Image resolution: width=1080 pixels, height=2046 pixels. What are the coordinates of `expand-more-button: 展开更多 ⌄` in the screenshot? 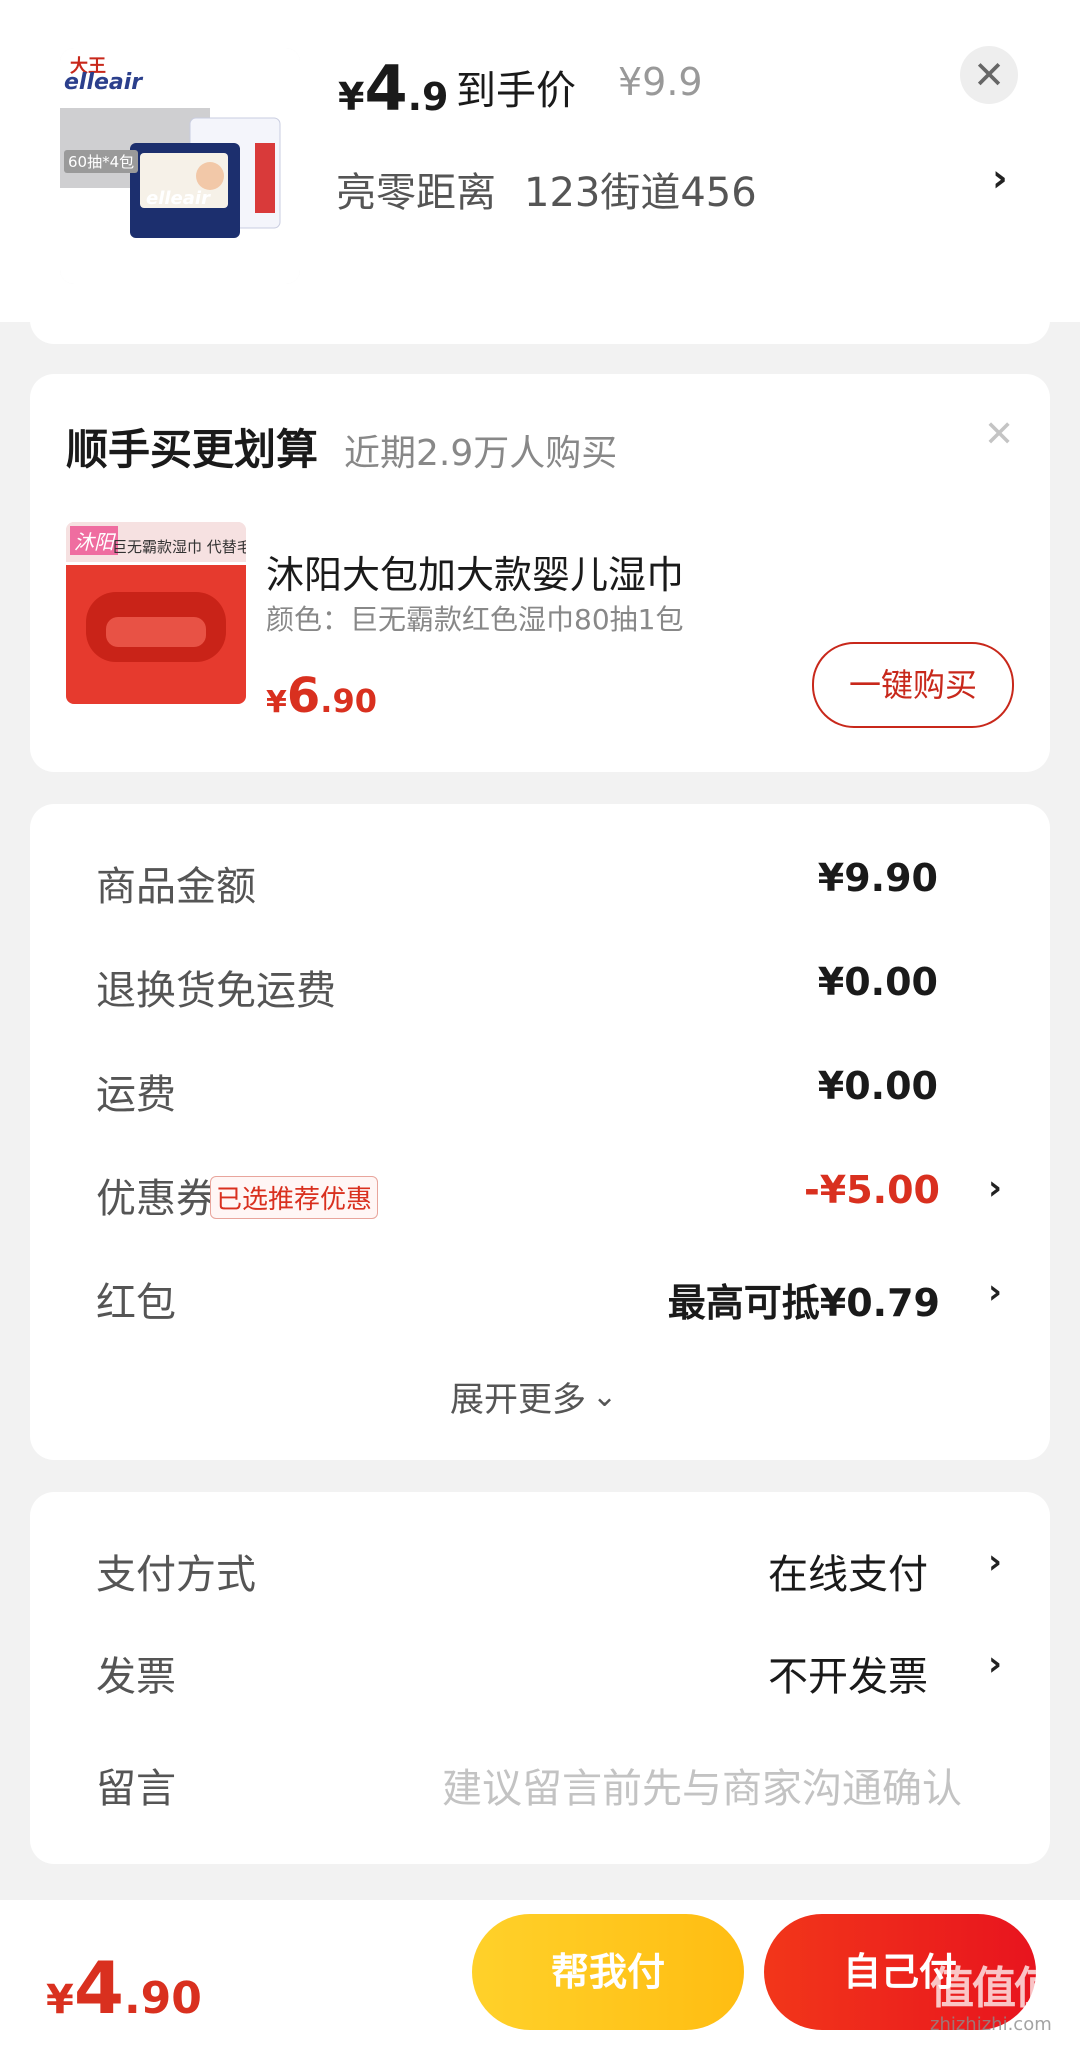 It's located at (533, 1396).